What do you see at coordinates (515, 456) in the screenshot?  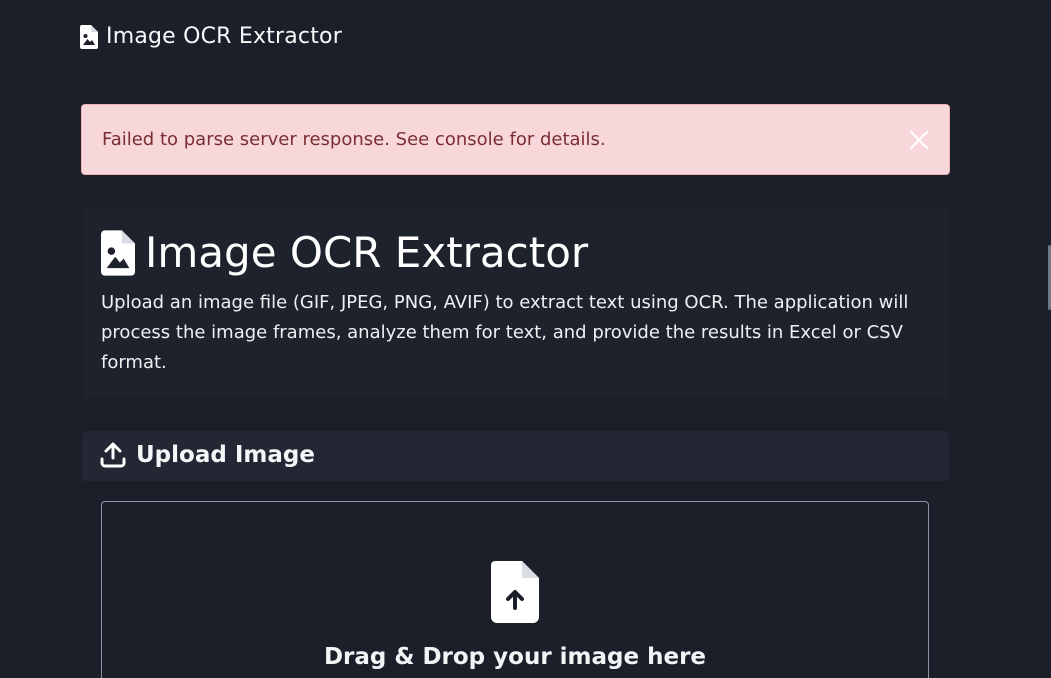 I see `upload-card-header: Upload Image` at bounding box center [515, 456].